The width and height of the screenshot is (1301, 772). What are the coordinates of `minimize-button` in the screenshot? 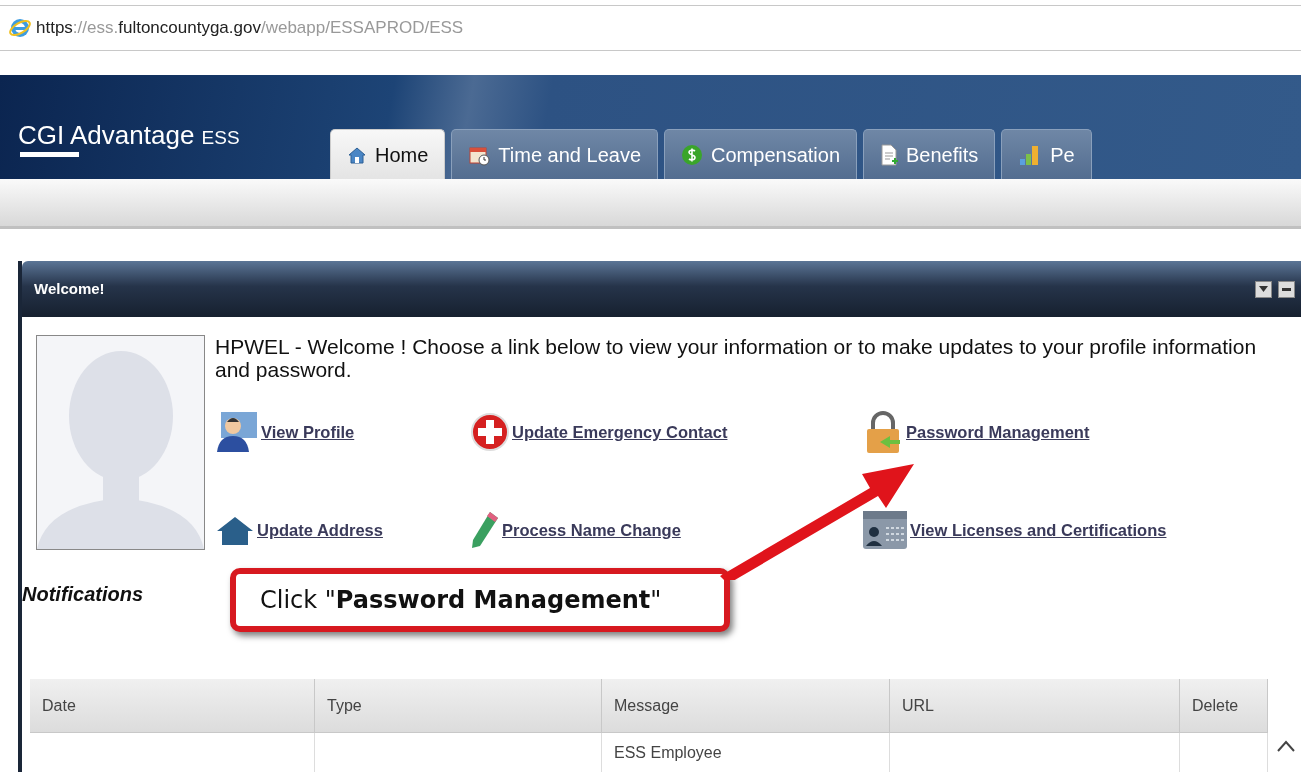 It's located at (1286, 289).